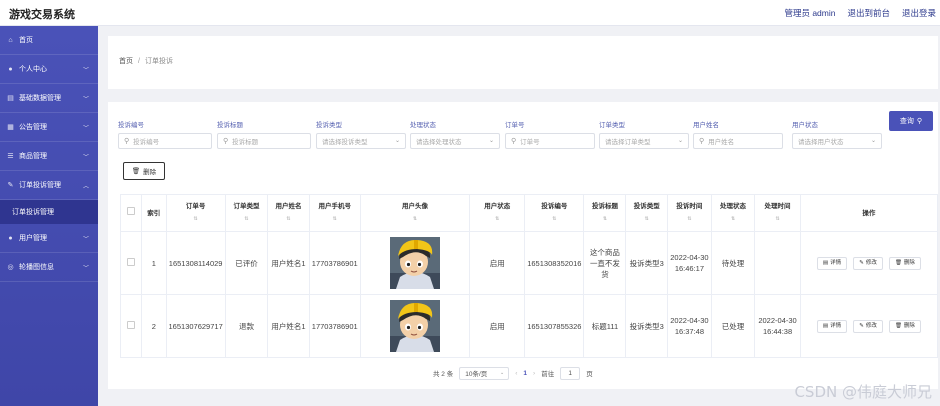  I want to click on filter-input: ⚲ 投诉编号, so click(165, 141).